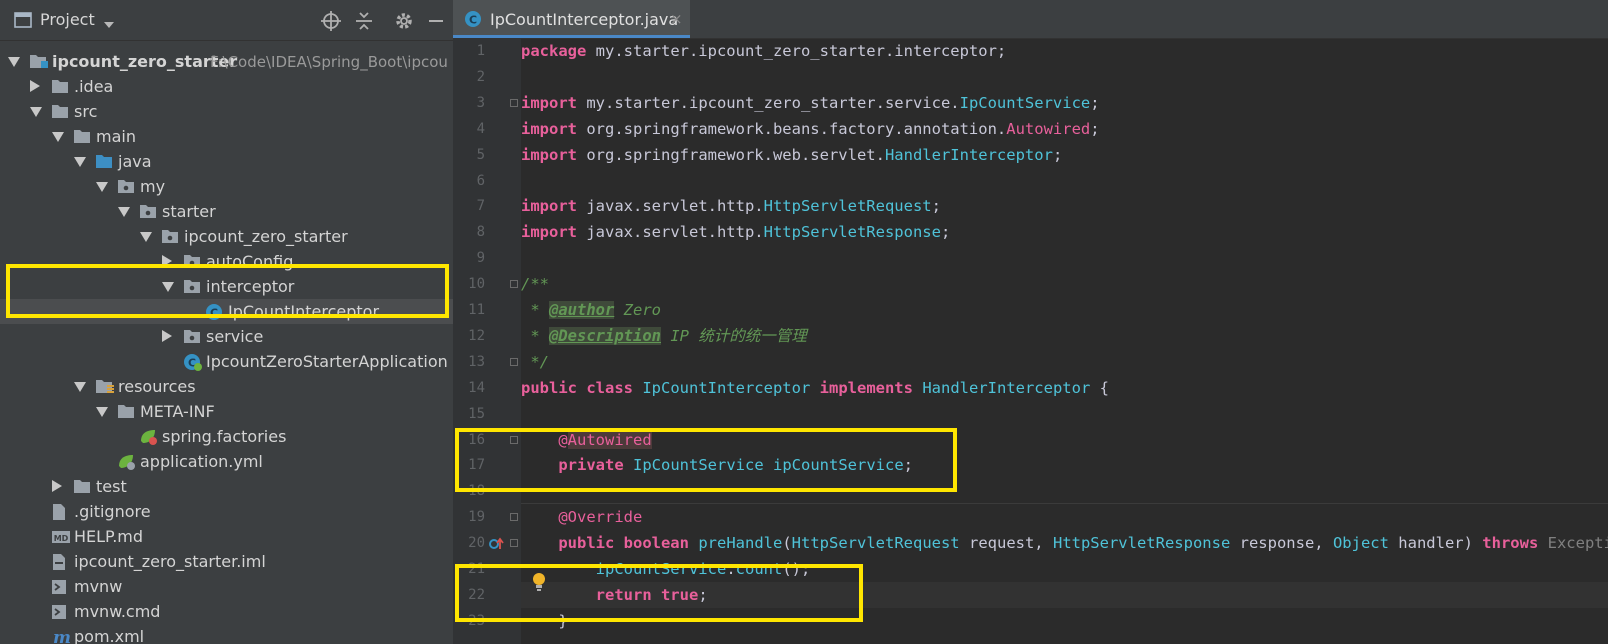 The image size is (1608, 644). Describe the element at coordinates (404, 21) in the screenshot. I see `gear-icon` at that location.